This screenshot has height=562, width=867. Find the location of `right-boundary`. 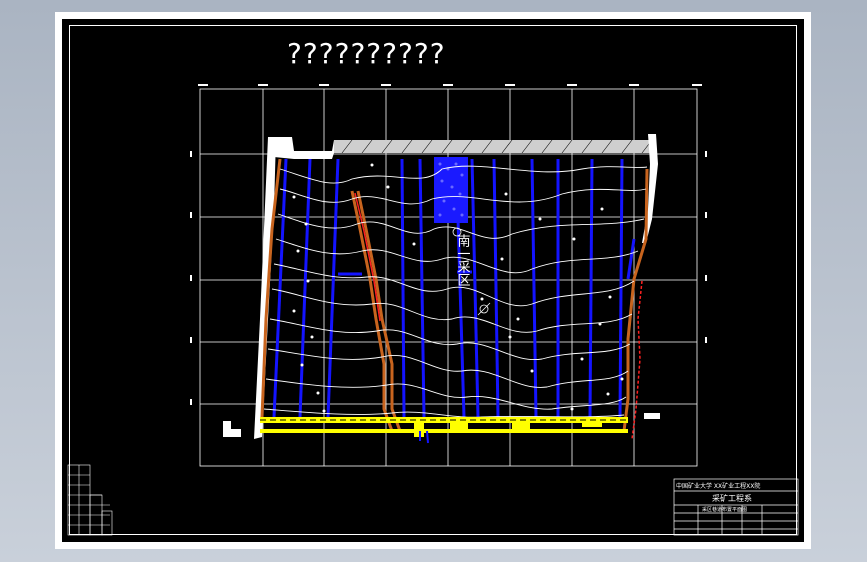

right-boundary is located at coordinates (651, 276).